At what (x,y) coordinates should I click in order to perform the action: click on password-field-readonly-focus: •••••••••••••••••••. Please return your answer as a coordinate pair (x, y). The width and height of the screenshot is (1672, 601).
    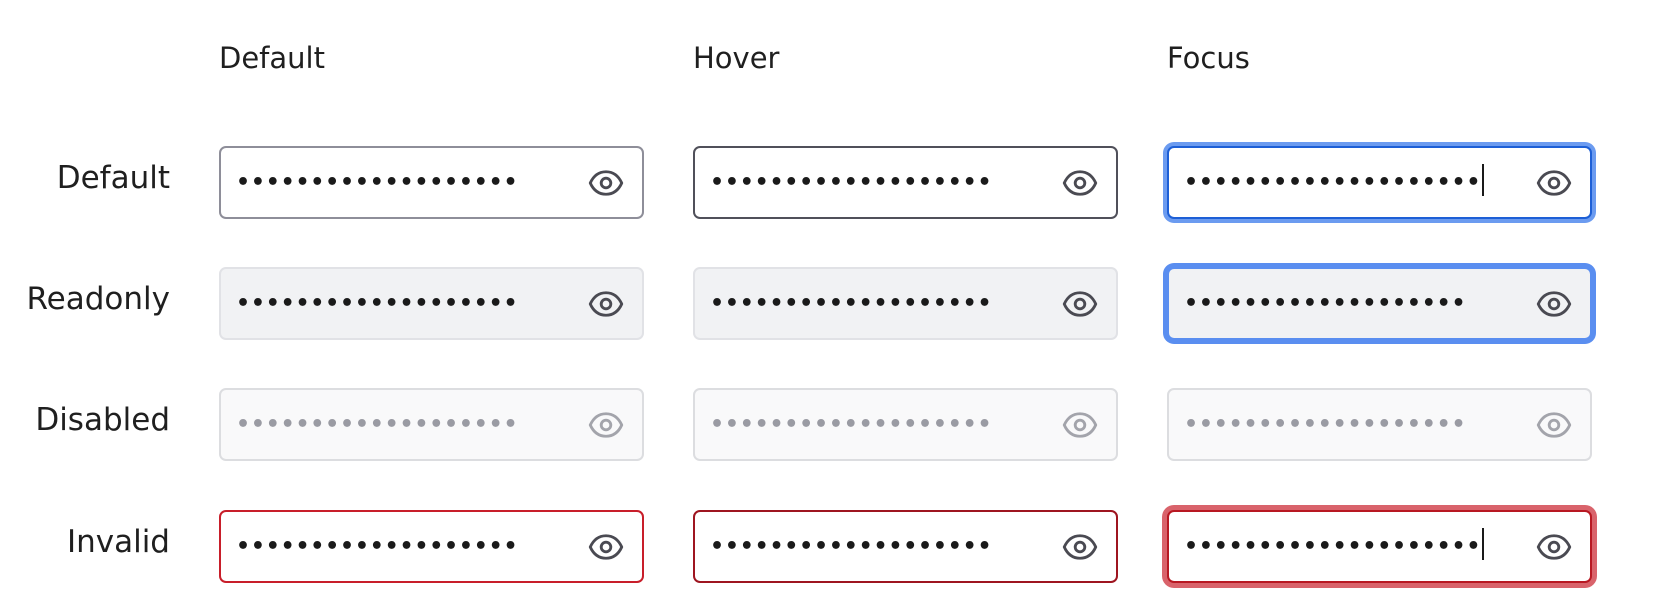
    Looking at the image, I should click on (1379, 303).